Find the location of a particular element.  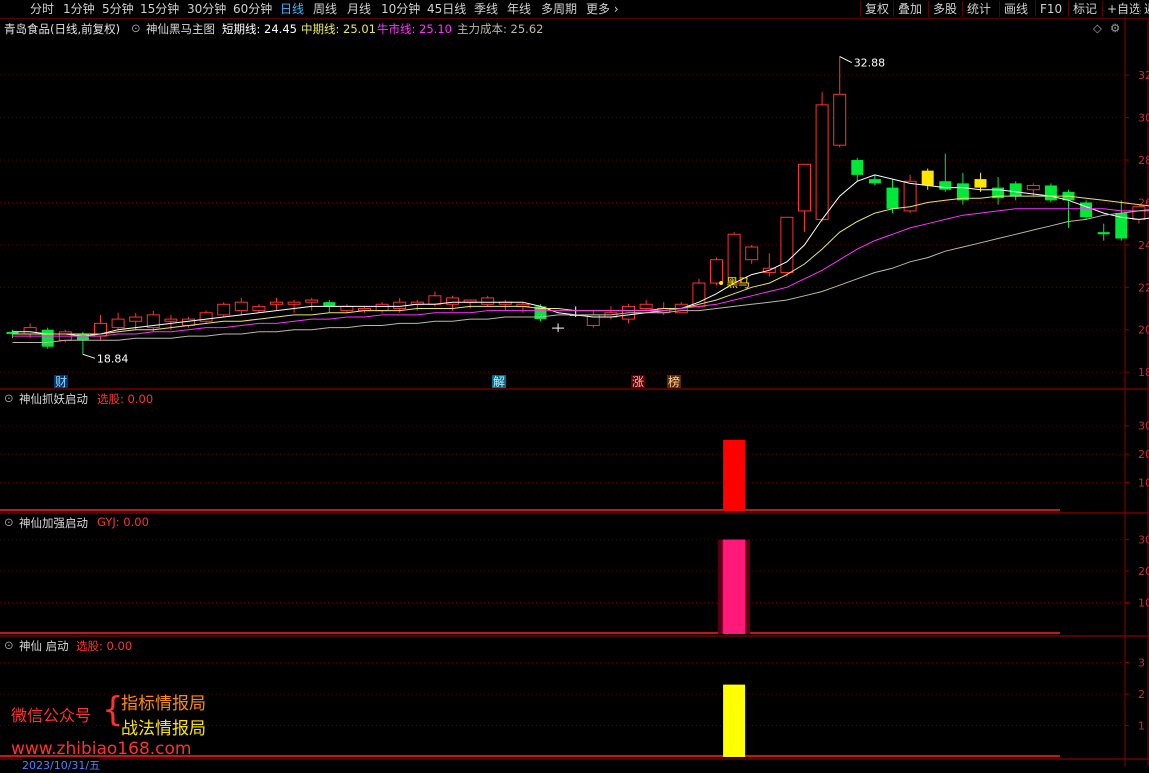

sub1-collapse-icon: ⊙ is located at coordinates (9, 398).